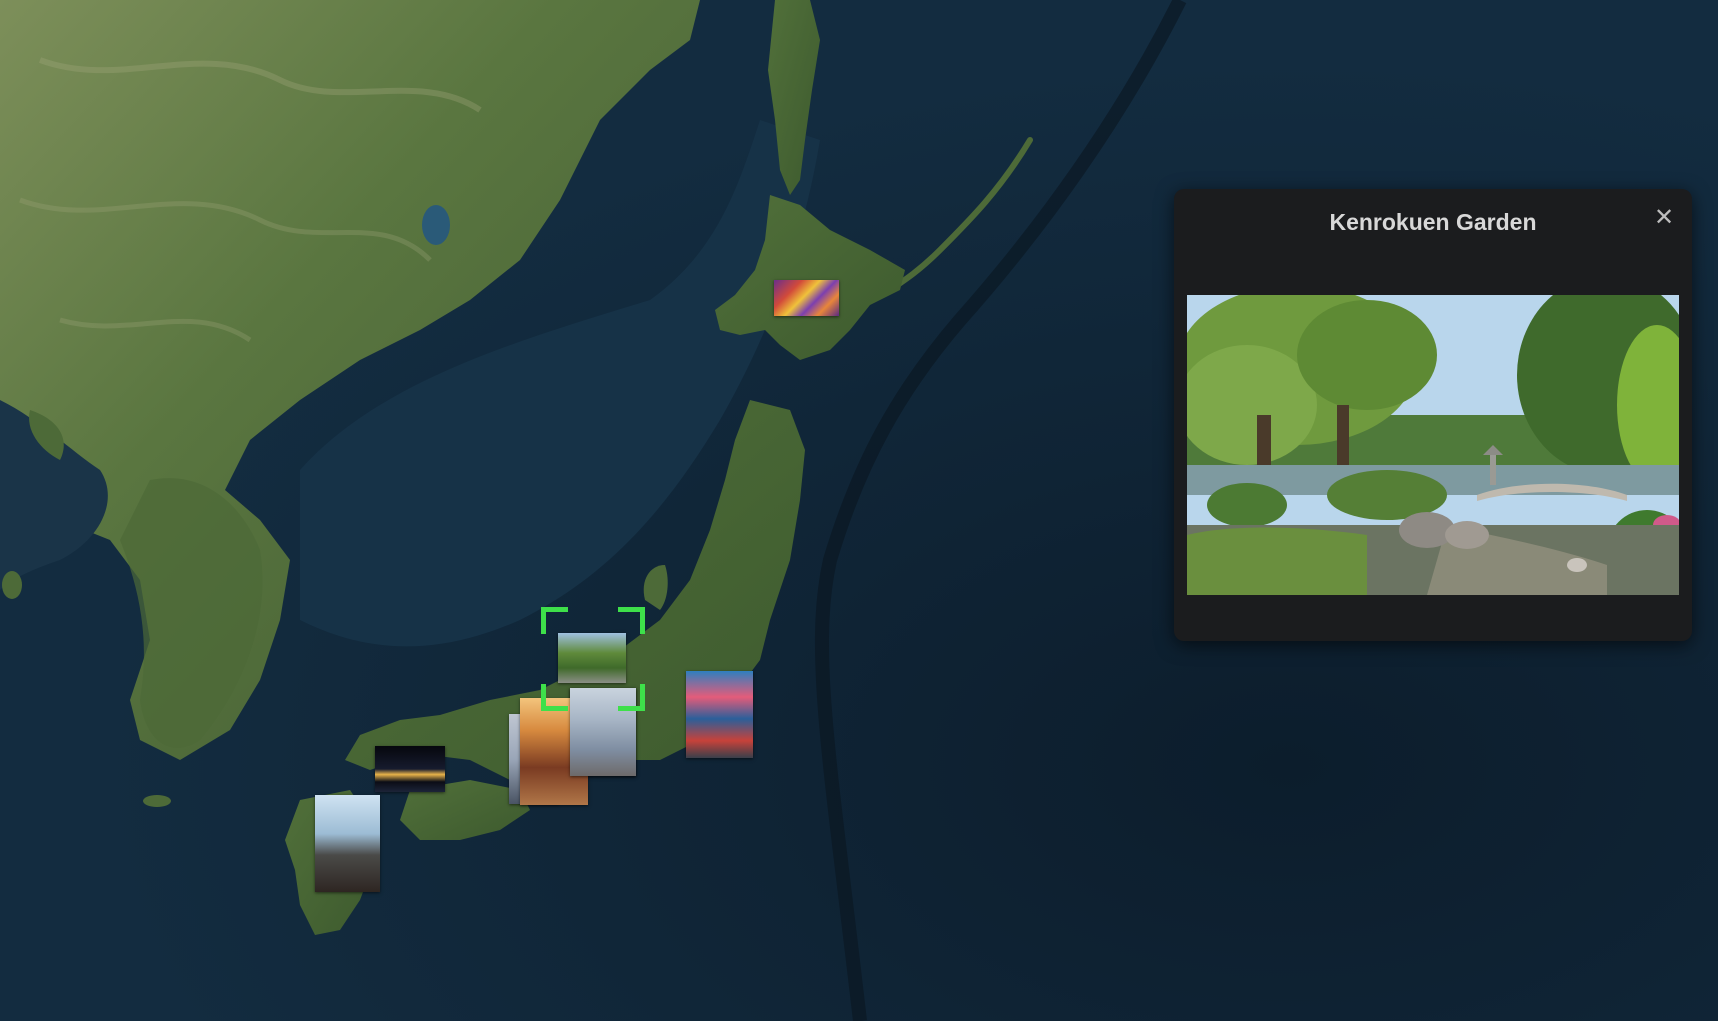 This screenshot has height=1021, width=1718. What do you see at coordinates (347, 843) in the screenshot?
I see `map-marker-volcano` at bounding box center [347, 843].